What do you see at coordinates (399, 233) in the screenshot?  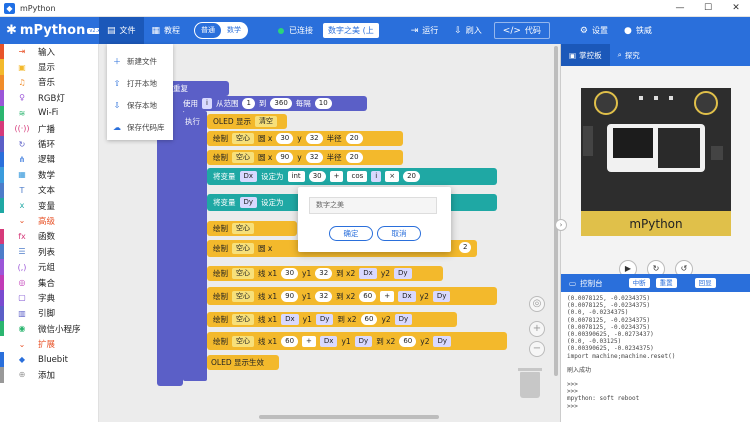 I see `cancel-button: 取消` at bounding box center [399, 233].